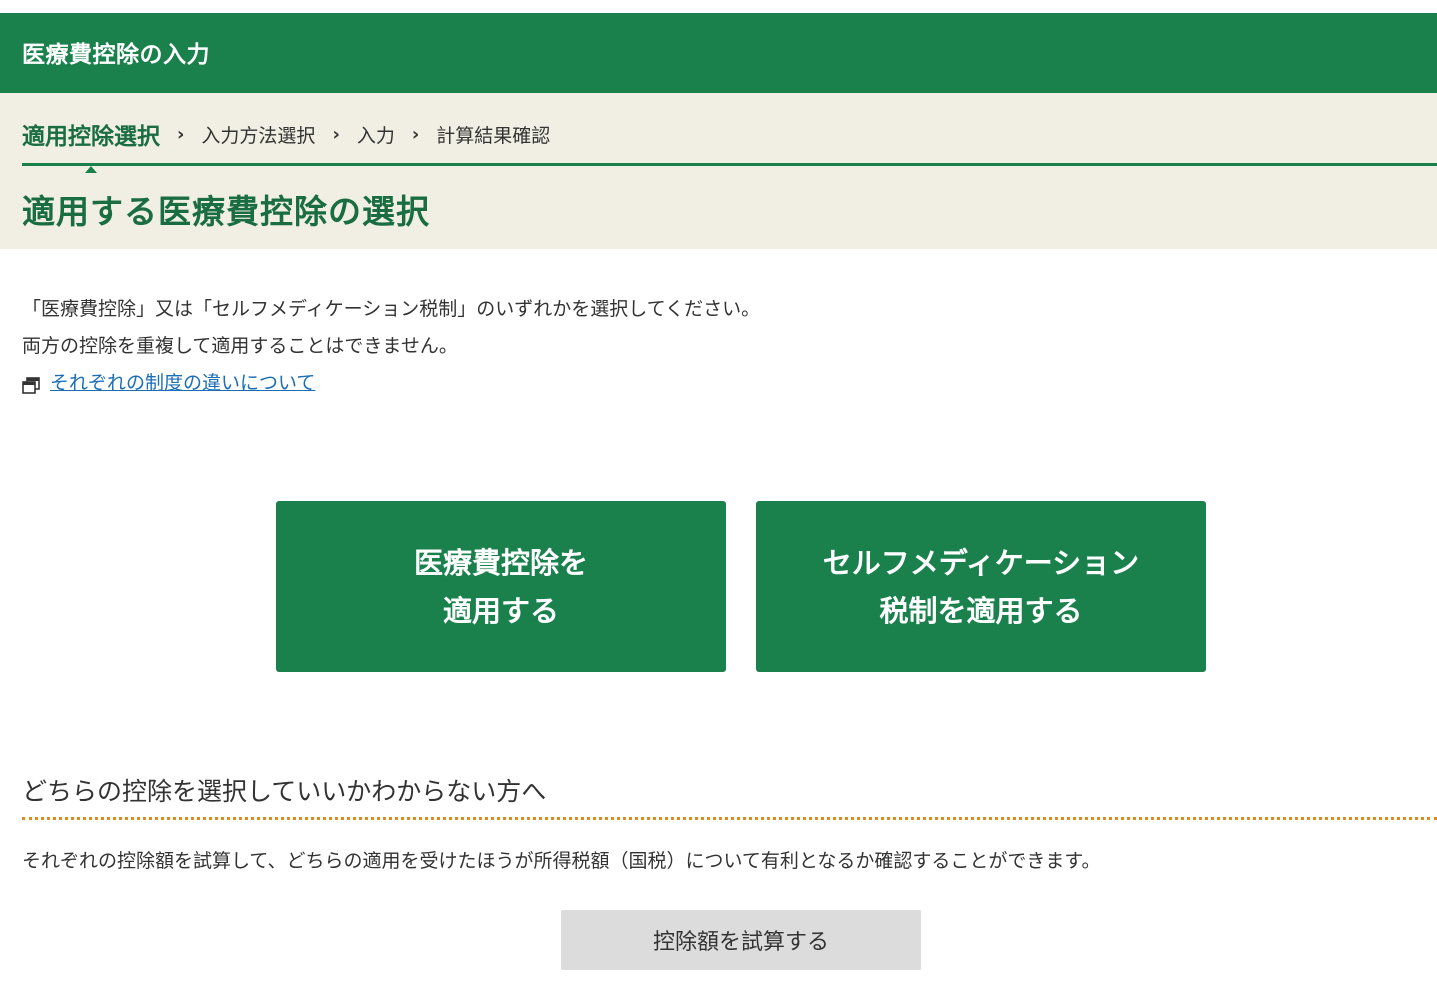 The width and height of the screenshot is (1437, 996). Describe the element at coordinates (493, 135) in the screenshot. I see `step-result-confirm: 計算結果確認` at that location.